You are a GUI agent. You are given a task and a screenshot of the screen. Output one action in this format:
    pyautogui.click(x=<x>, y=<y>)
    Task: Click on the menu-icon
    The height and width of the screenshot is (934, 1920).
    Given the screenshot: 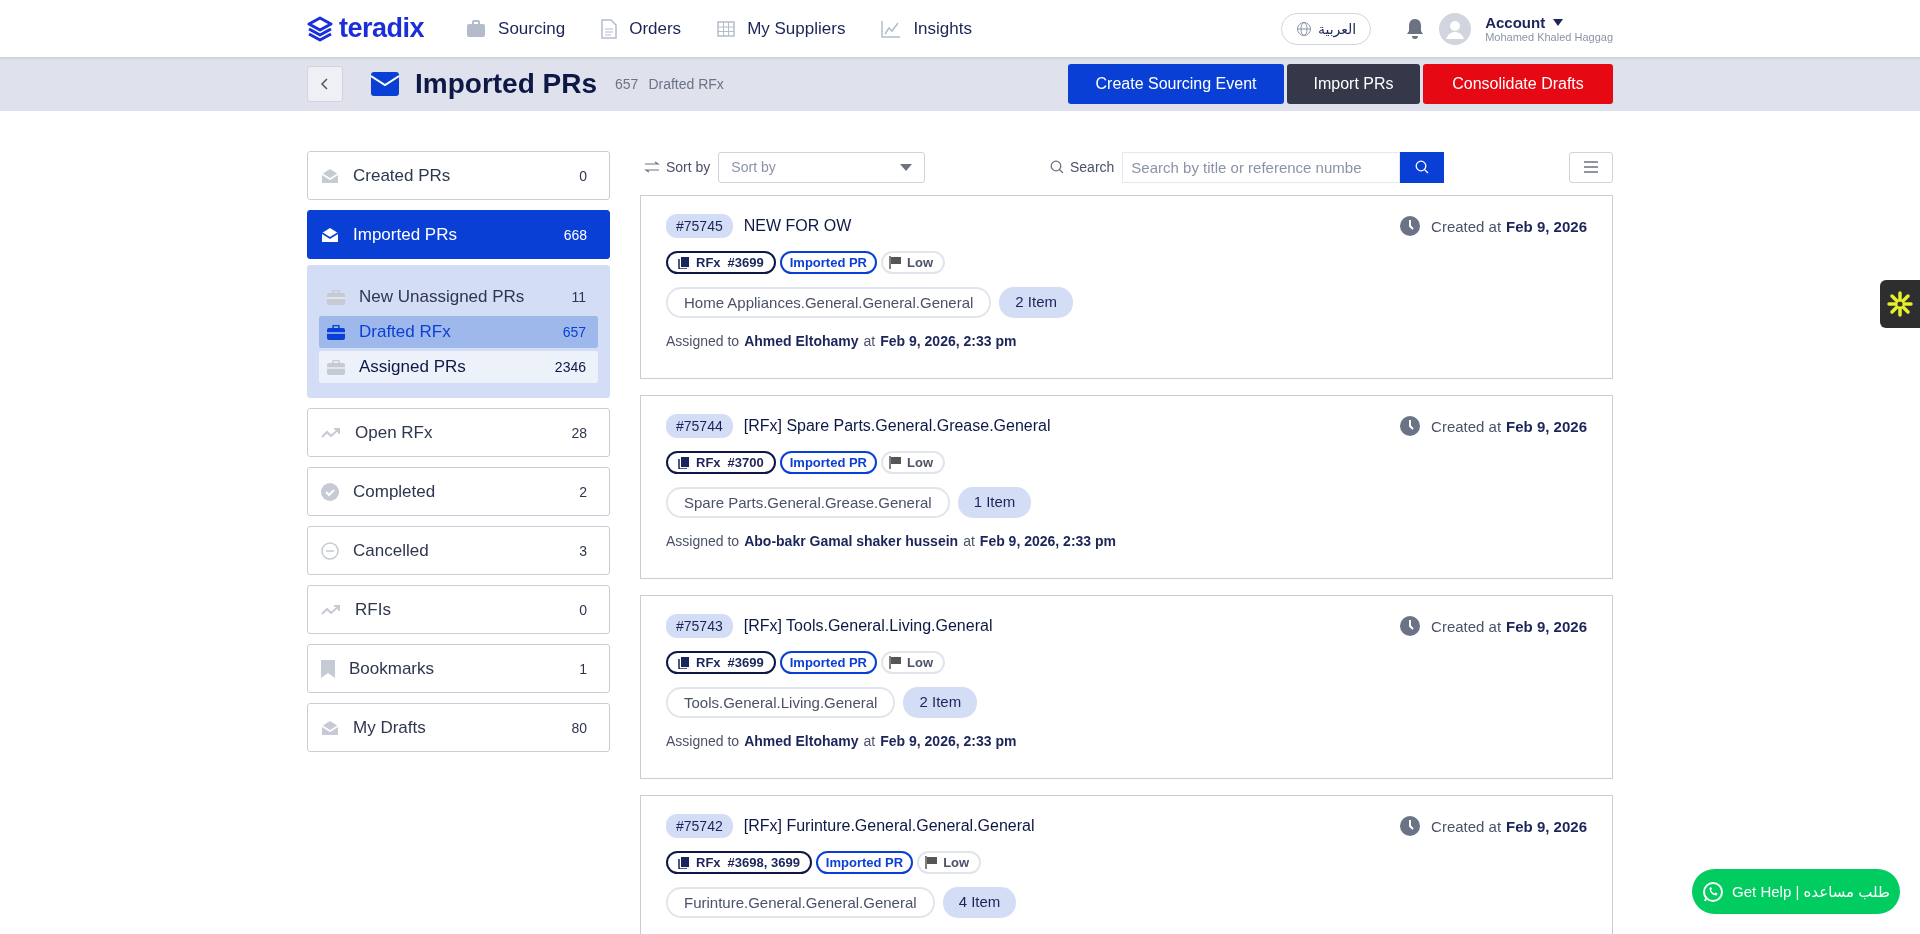 What is the action you would take?
    pyautogui.click(x=1591, y=167)
    